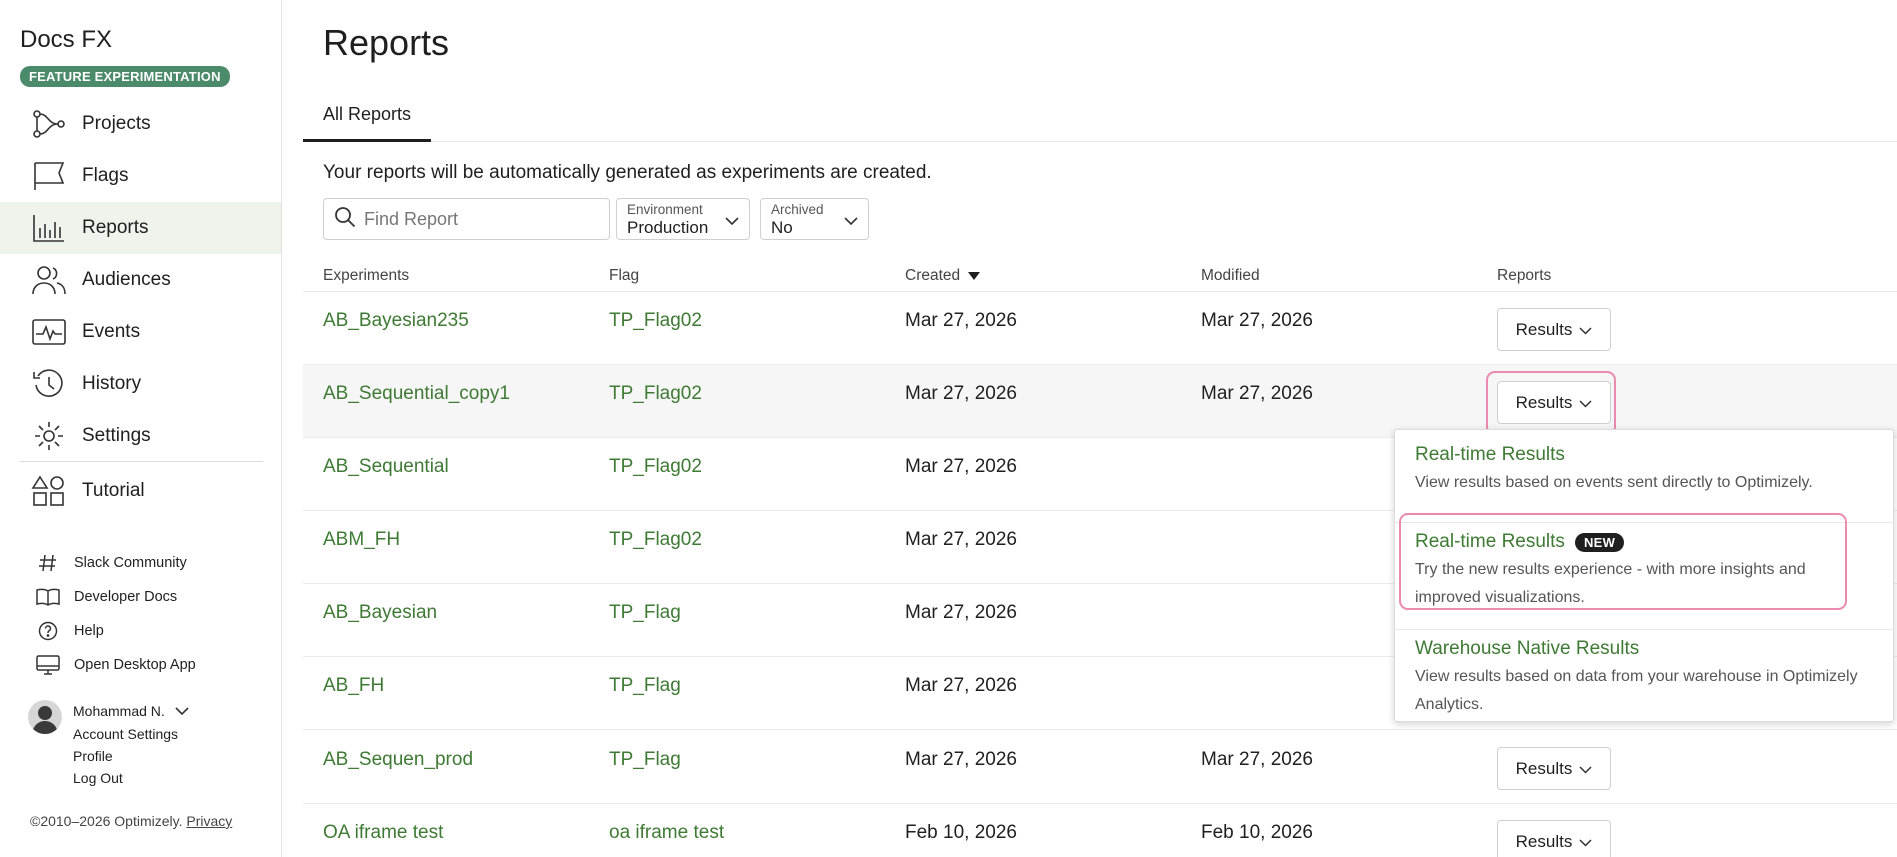  I want to click on book-icon, so click(48, 597).